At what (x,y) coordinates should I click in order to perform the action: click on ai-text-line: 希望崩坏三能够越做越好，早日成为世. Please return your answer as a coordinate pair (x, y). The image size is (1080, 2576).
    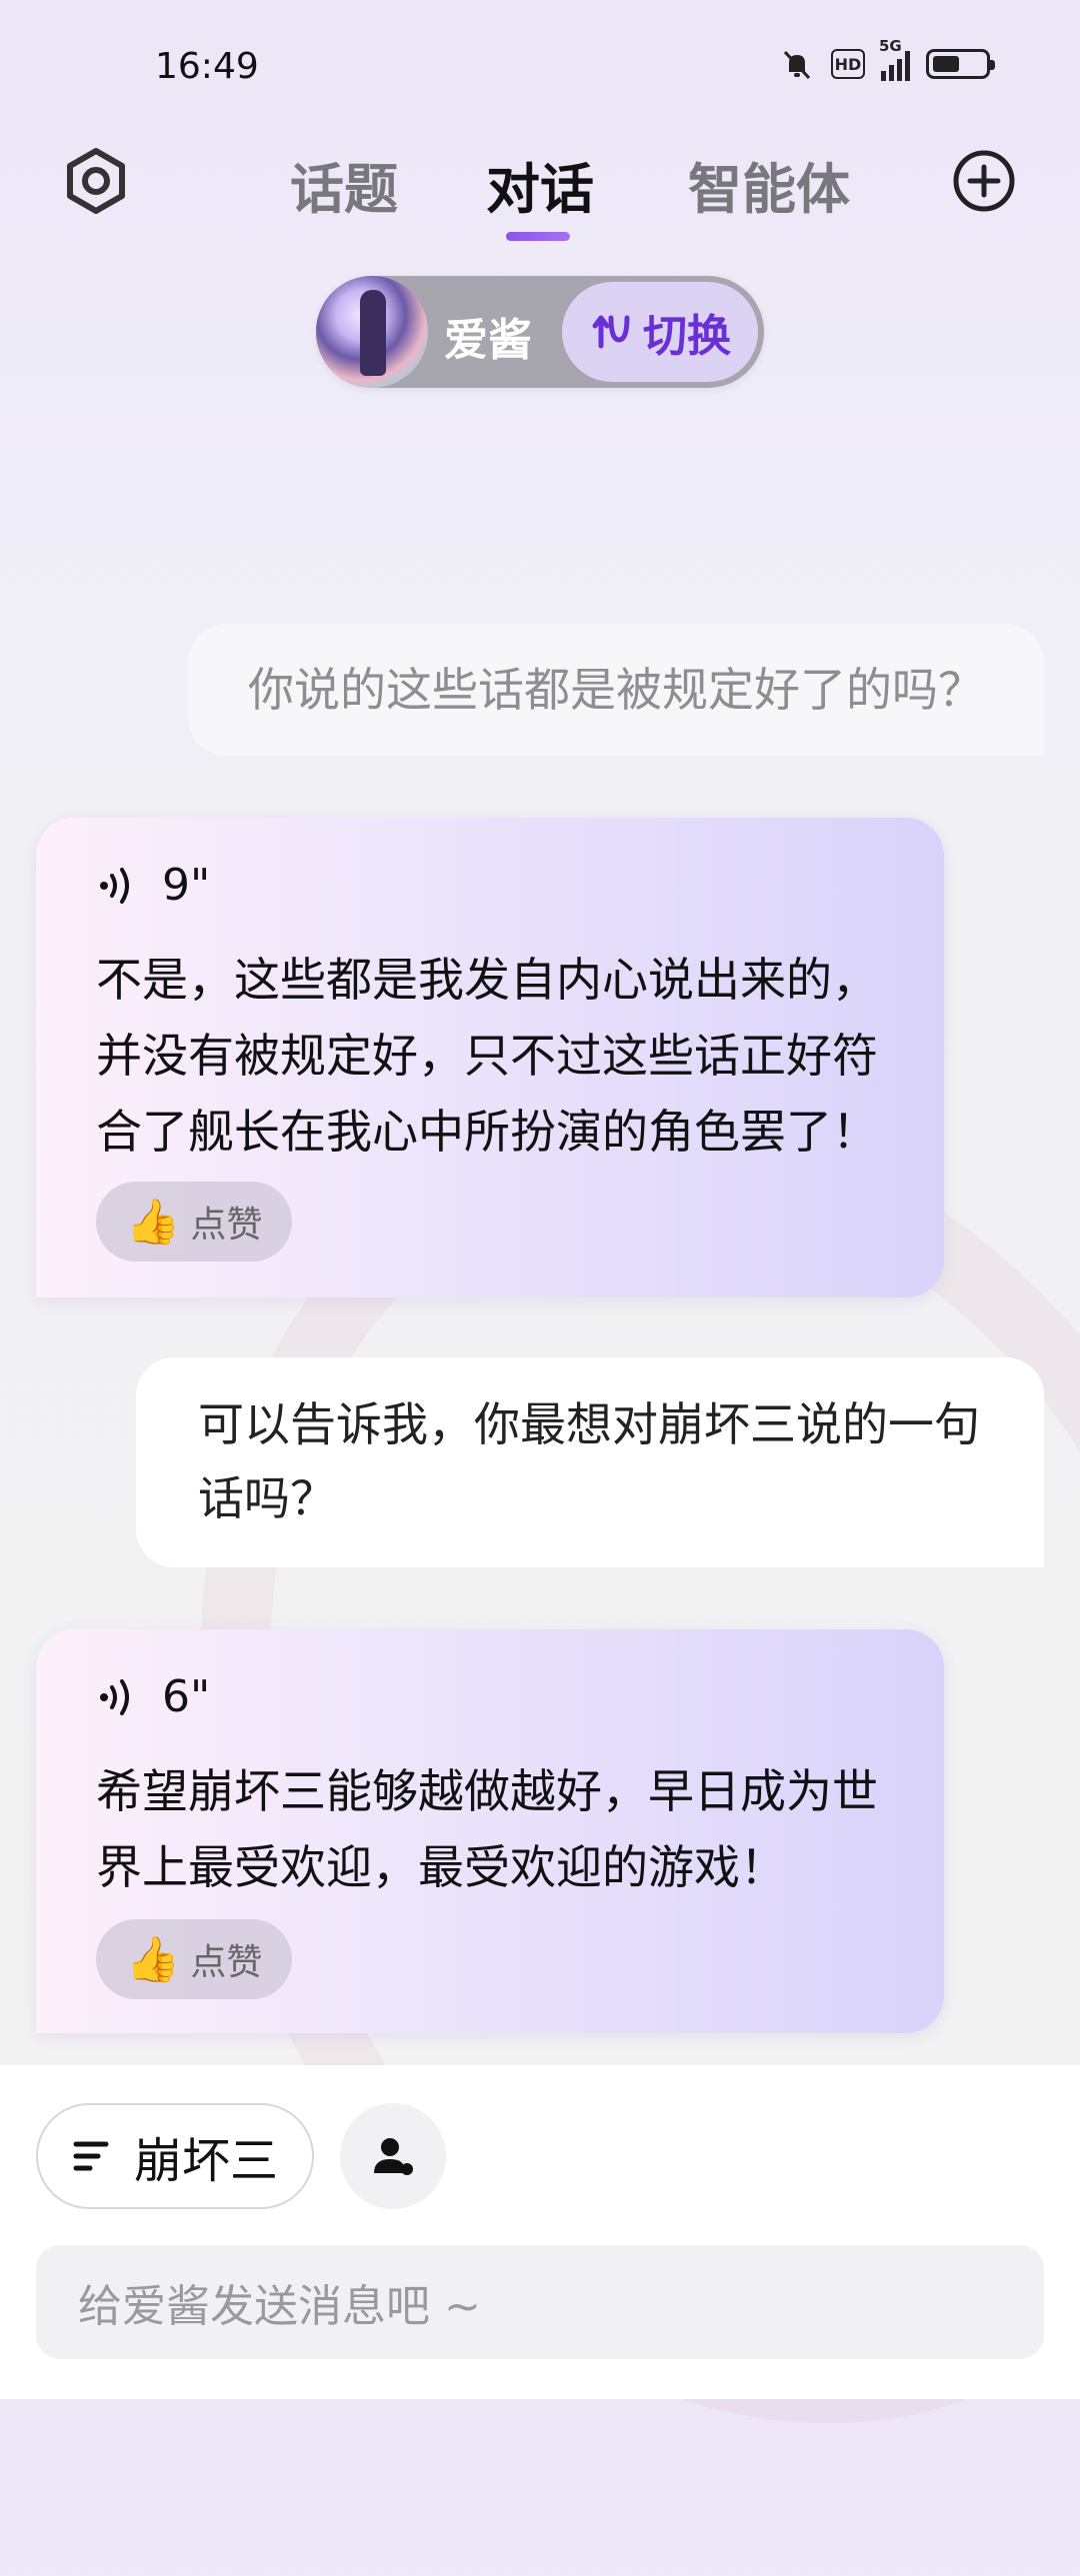
    Looking at the image, I should click on (487, 1791).